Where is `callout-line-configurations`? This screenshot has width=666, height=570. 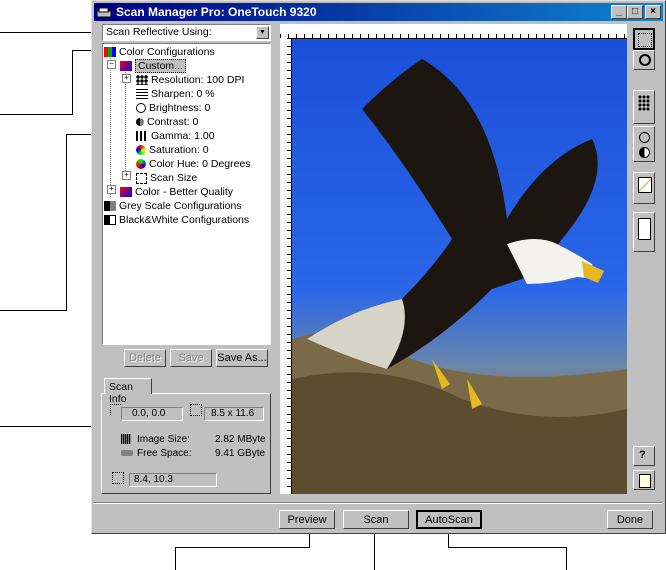
callout-line-configurations is located at coordinates (36, 114).